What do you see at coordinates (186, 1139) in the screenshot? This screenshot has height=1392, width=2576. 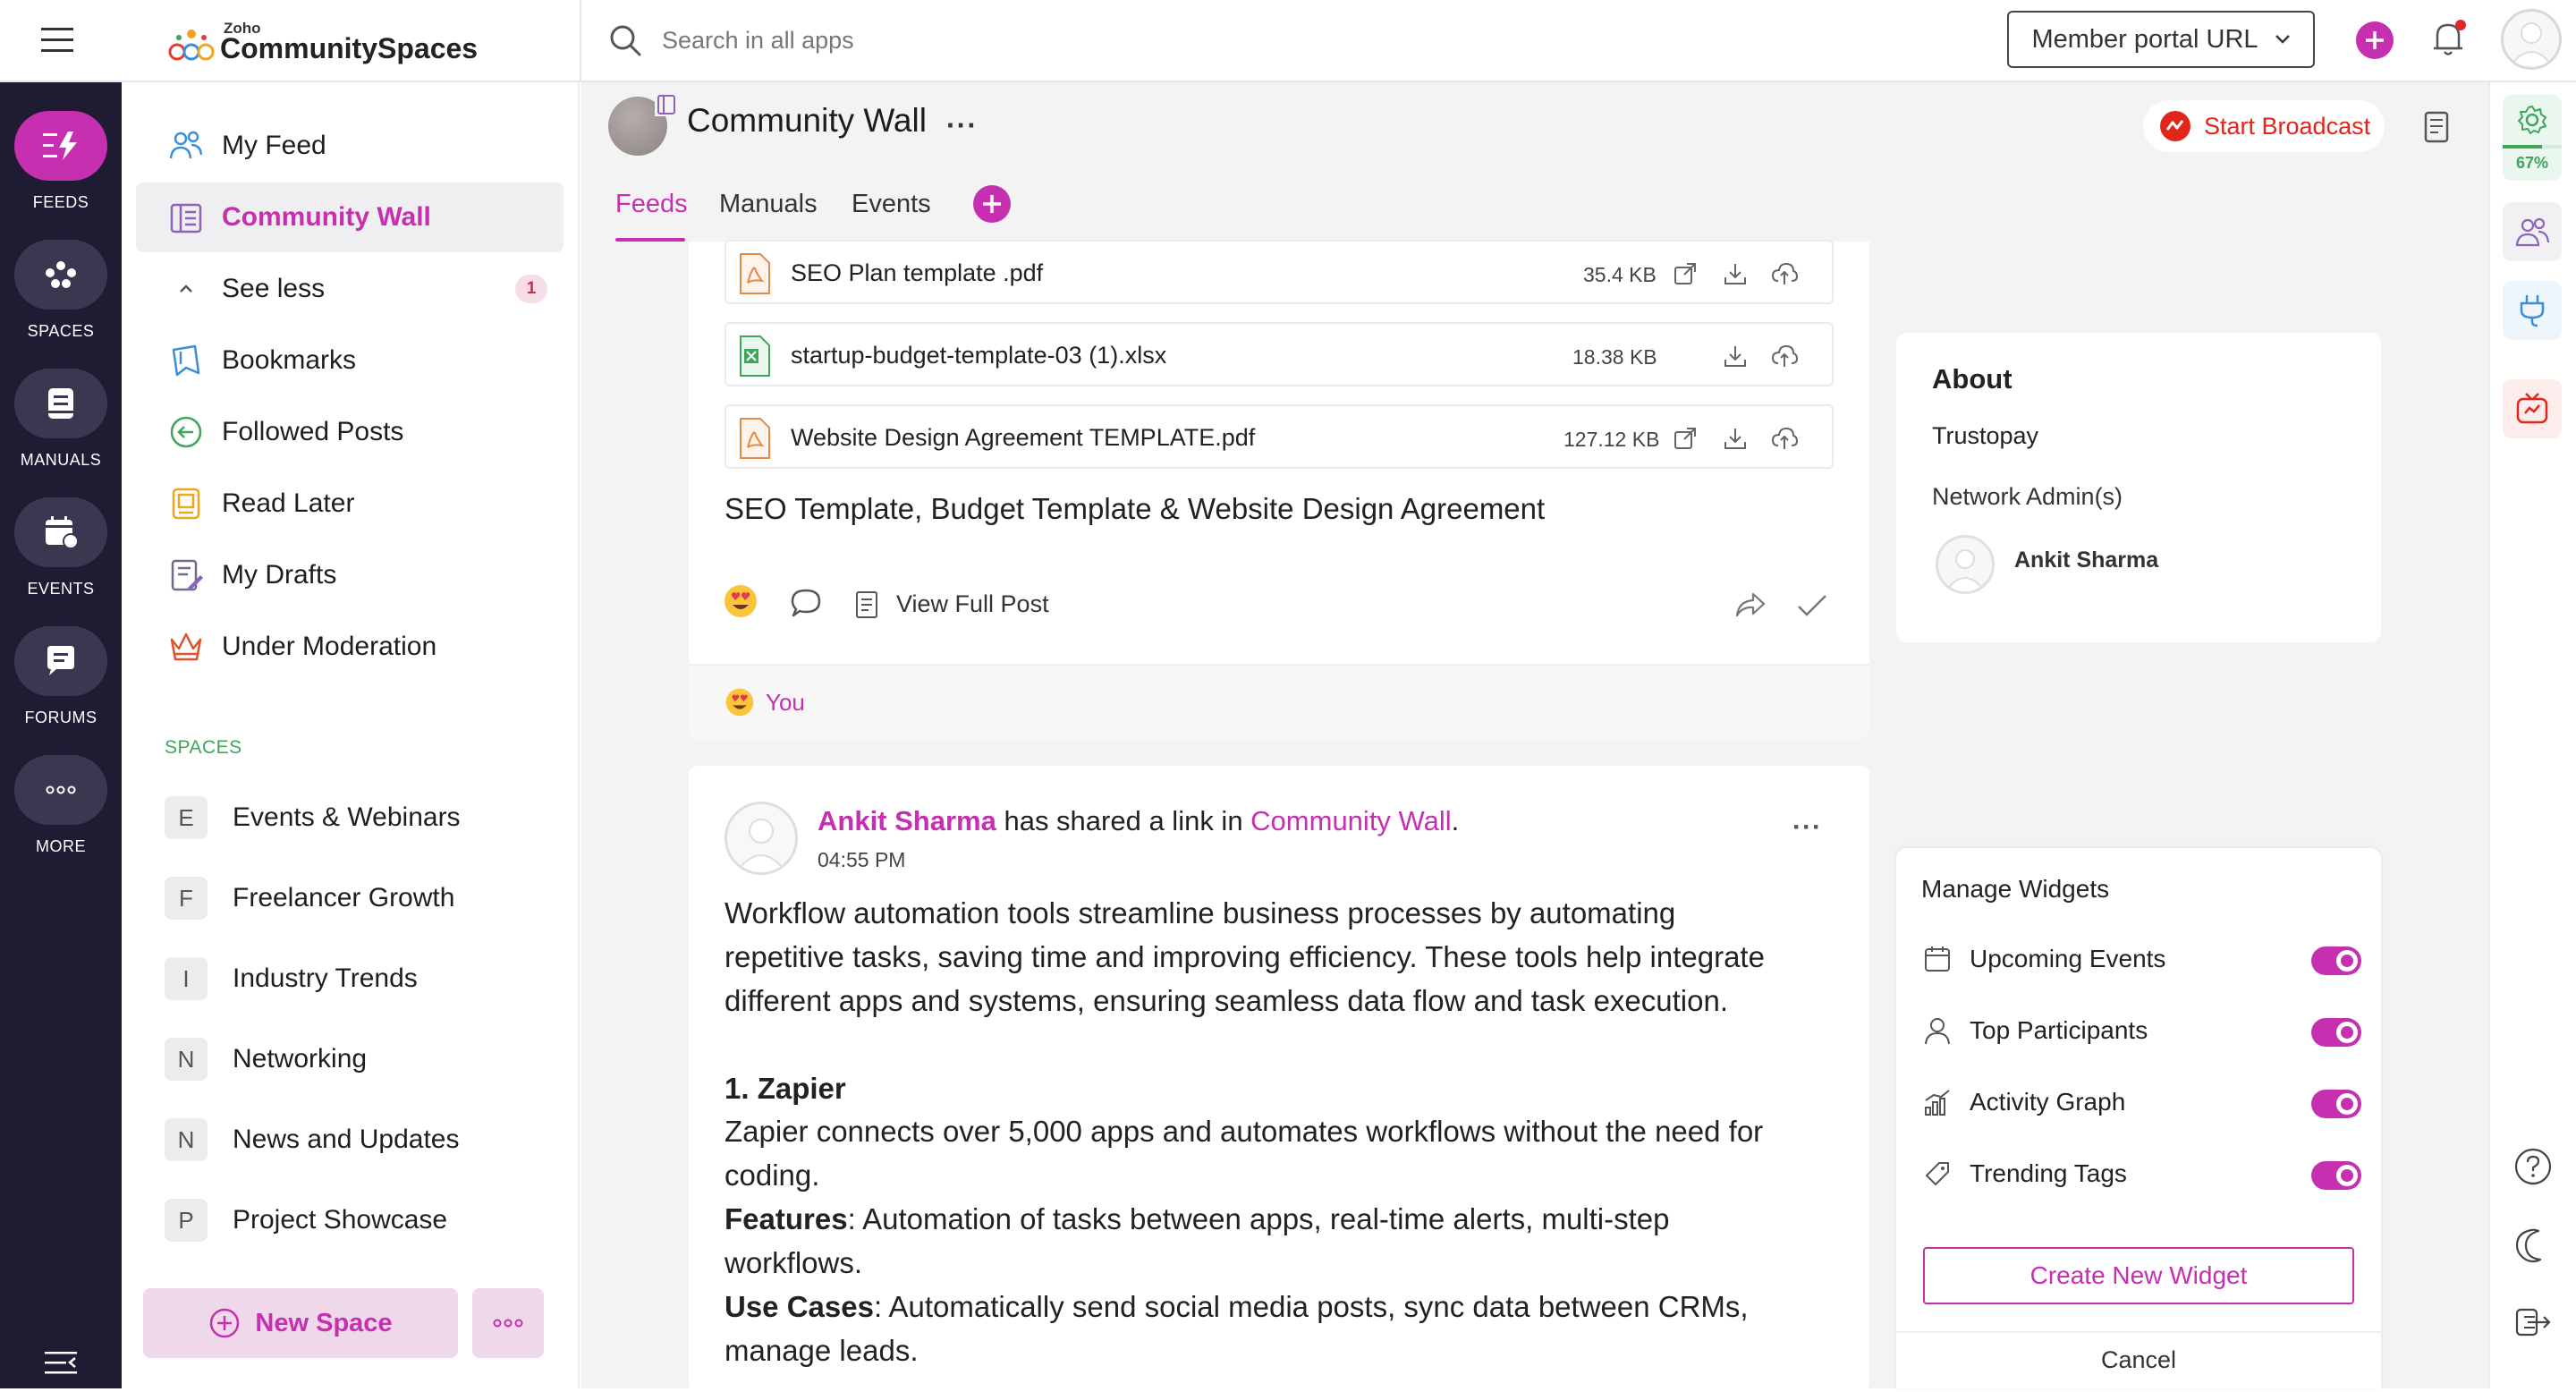 I see `space-letter: N` at bounding box center [186, 1139].